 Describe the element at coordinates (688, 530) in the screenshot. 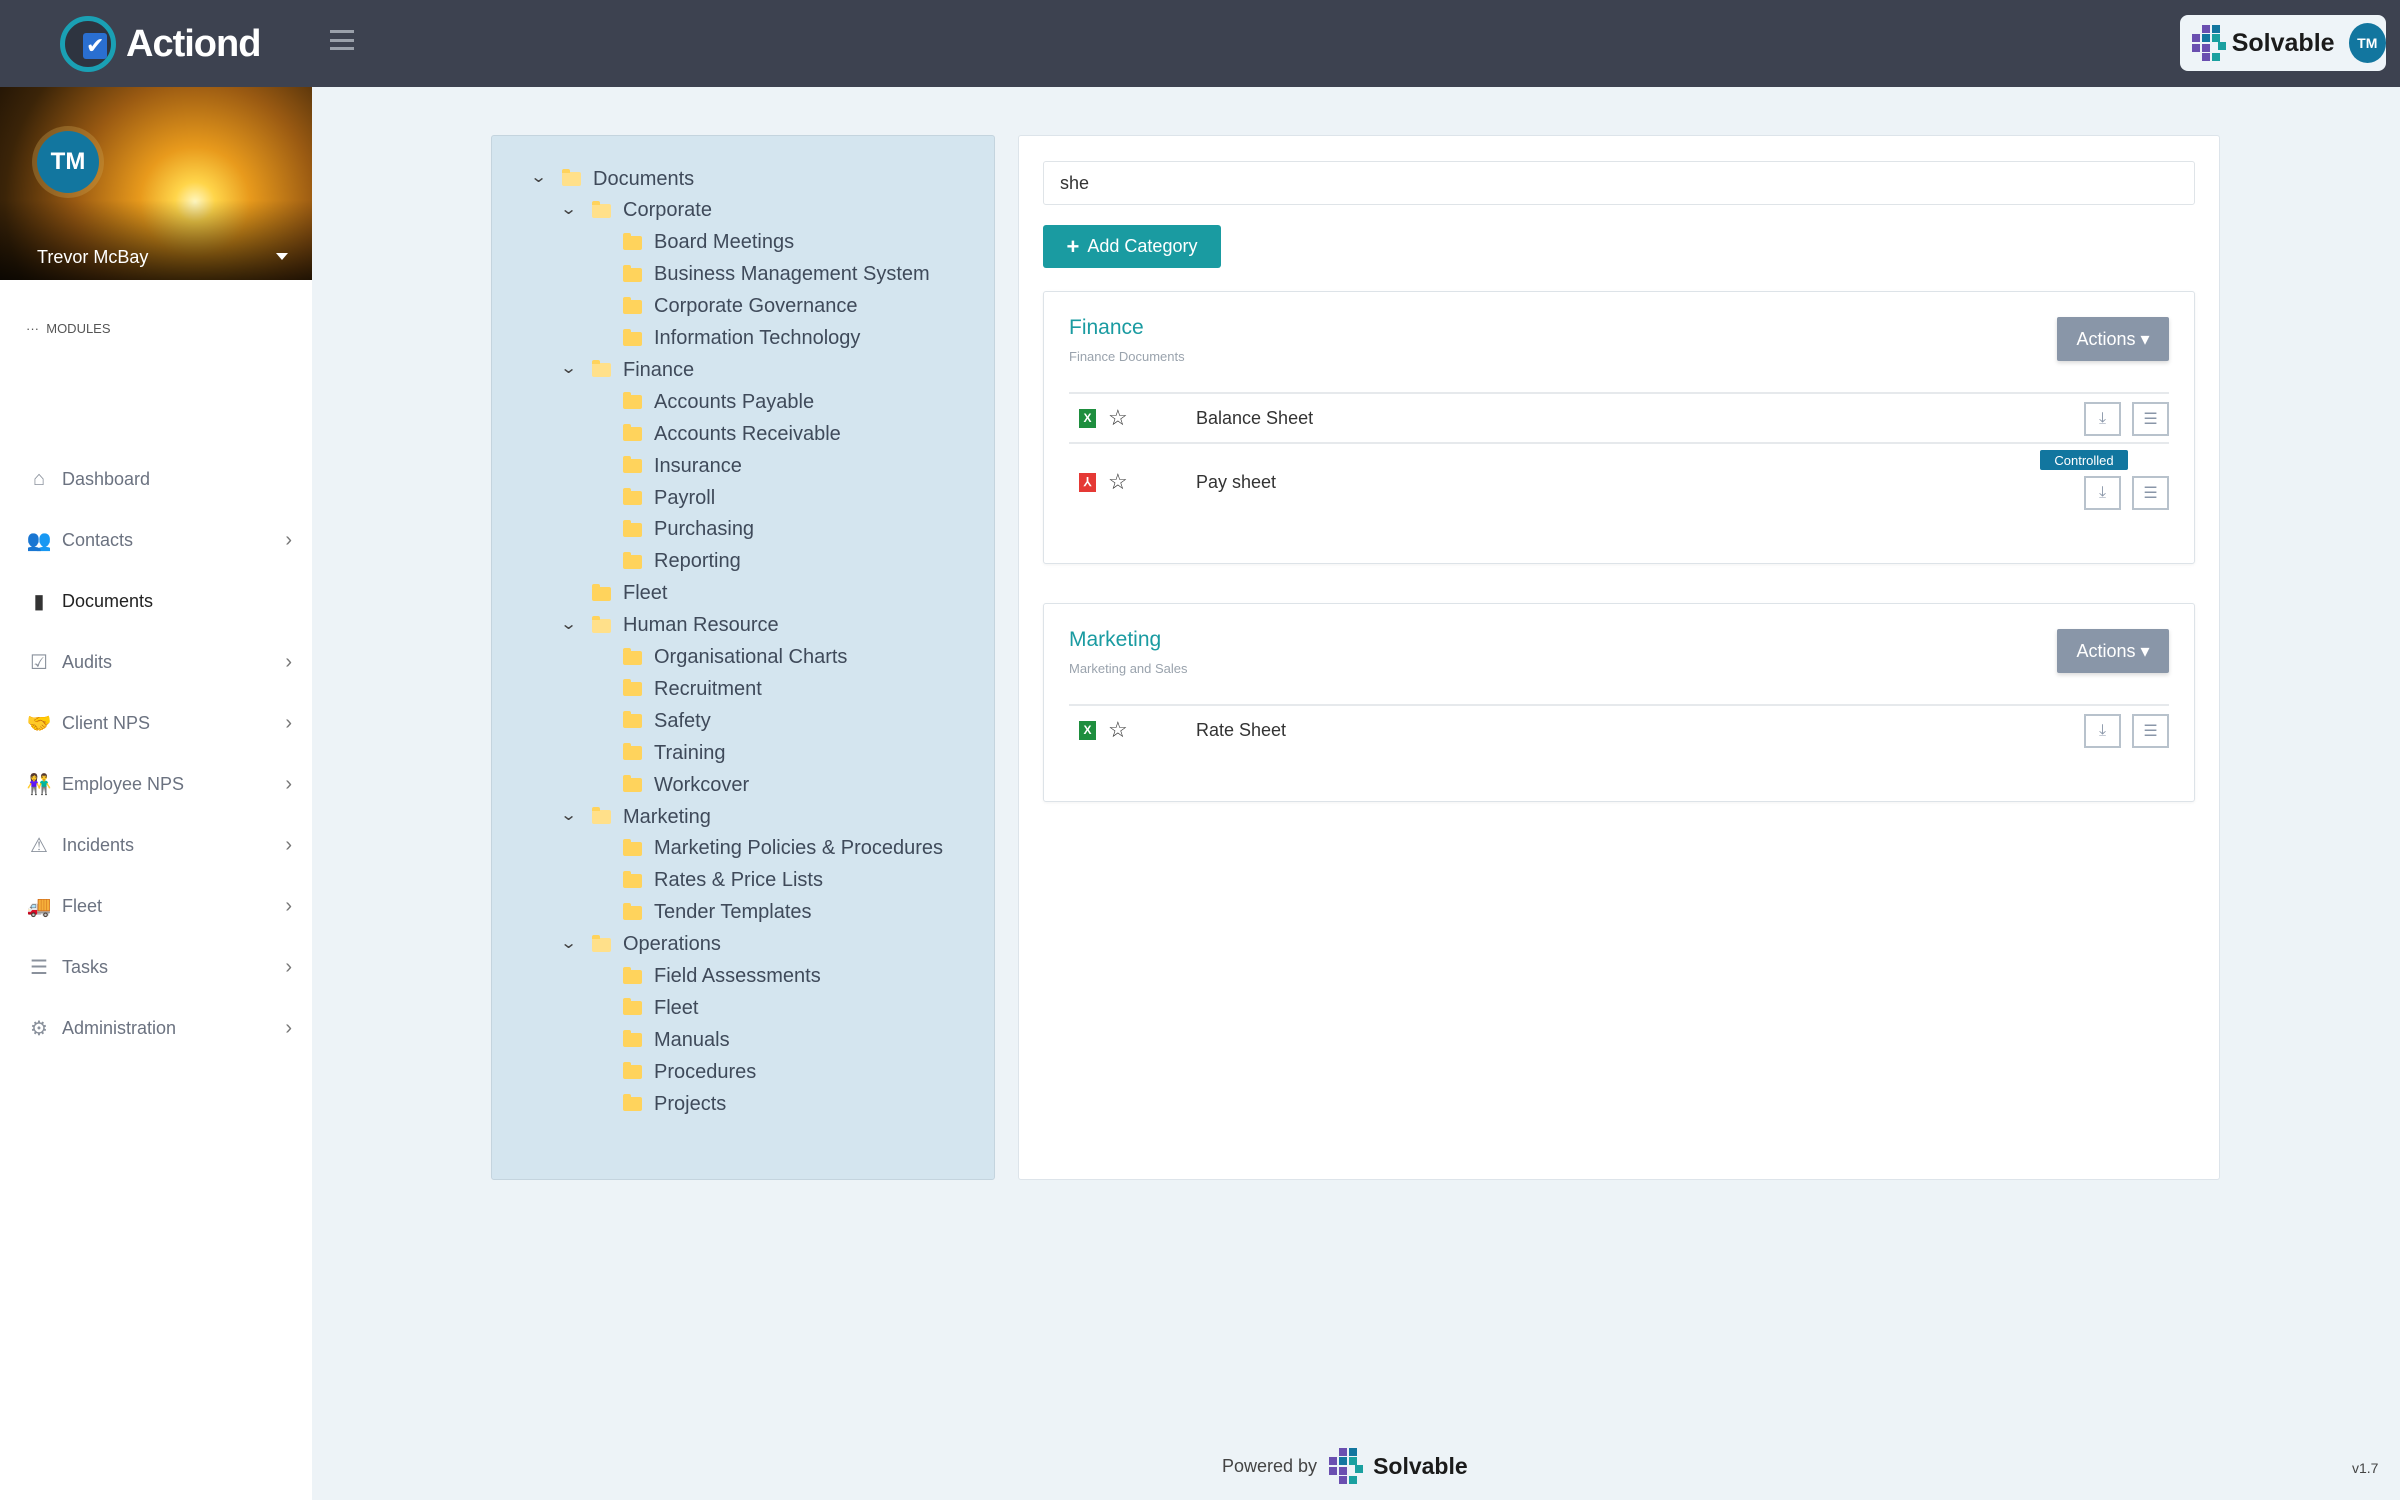

I see `tree-node: Purchasing` at that location.